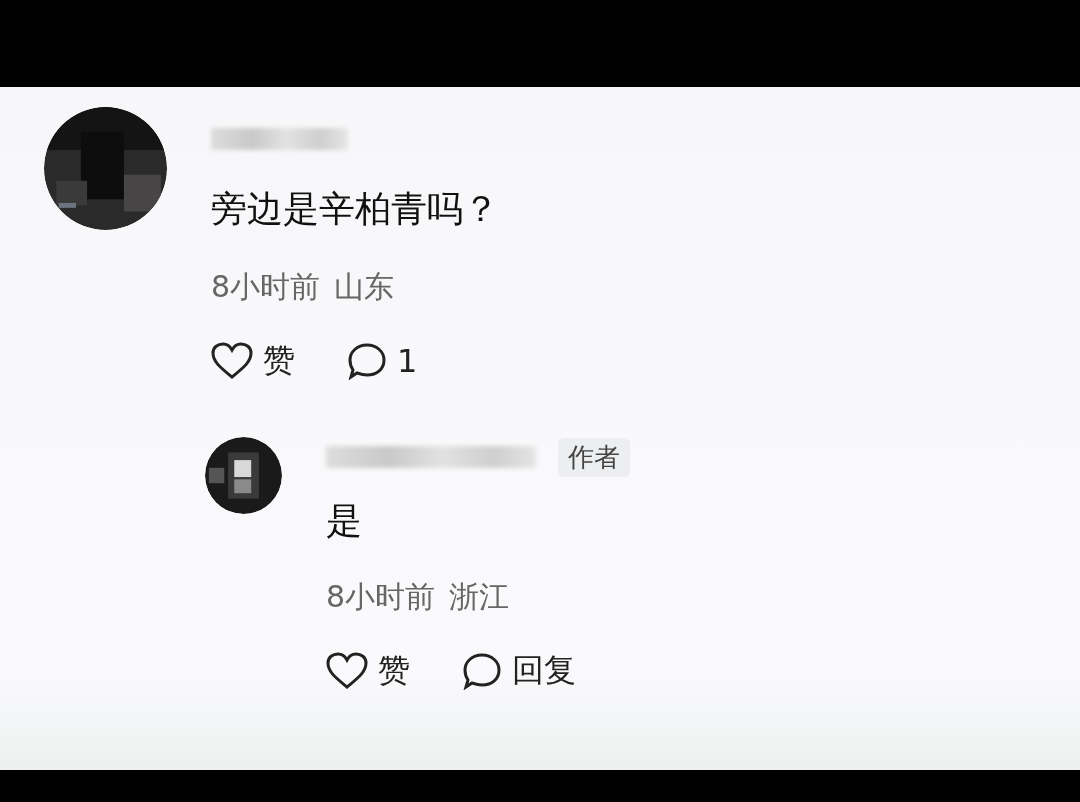 The image size is (1080, 802). What do you see at coordinates (479, 597) in the screenshot?
I see `comment-location: 浙江` at bounding box center [479, 597].